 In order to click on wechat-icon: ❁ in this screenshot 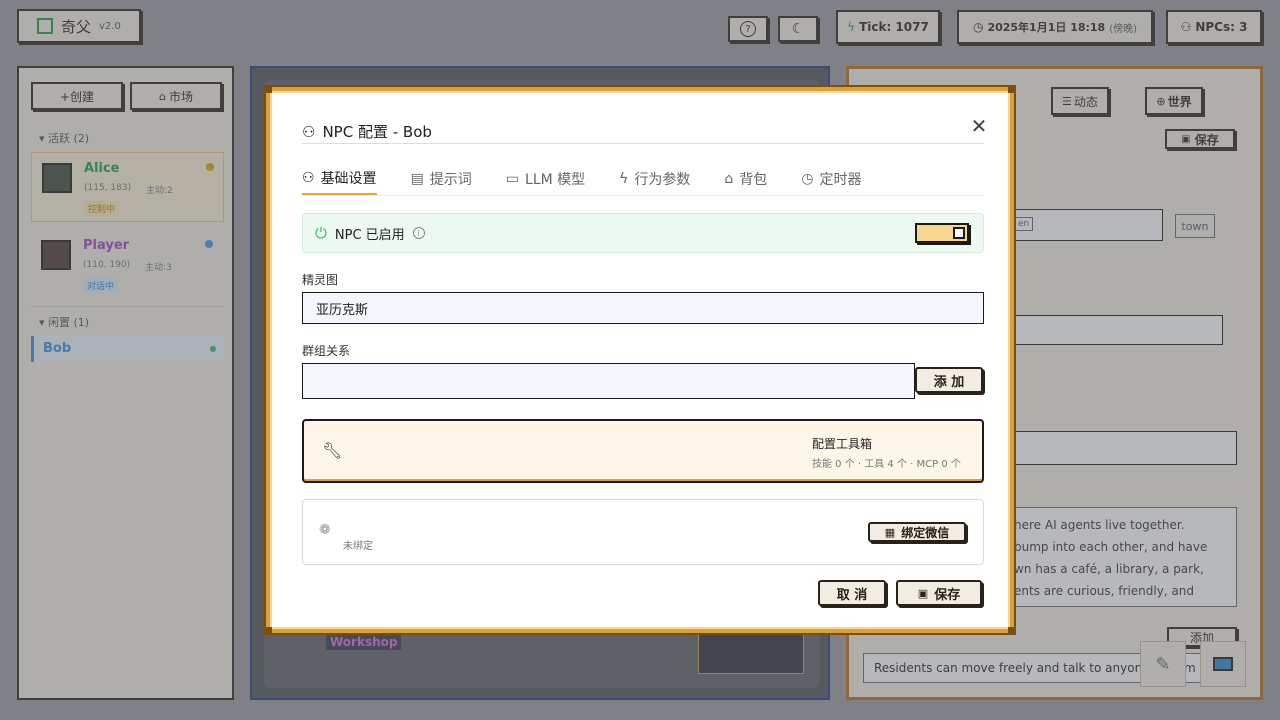, I will do `click(325, 530)`.